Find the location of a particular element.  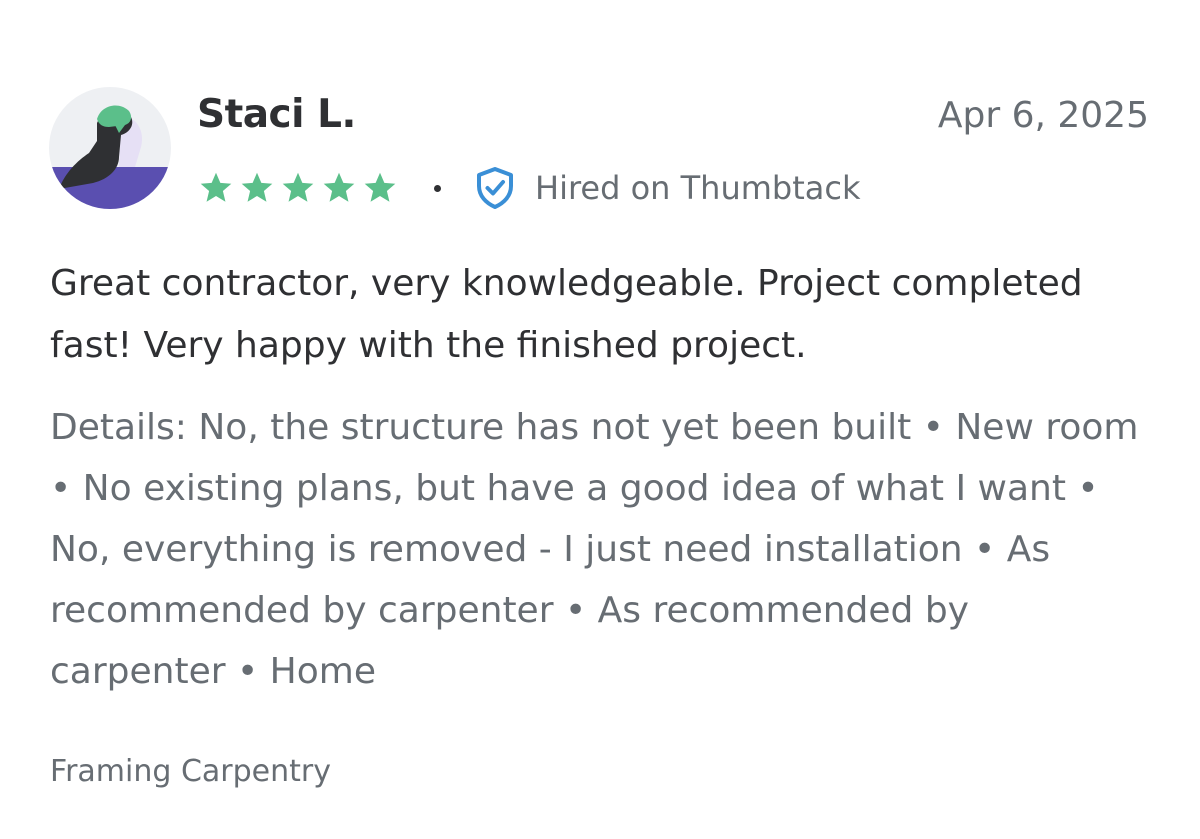

hired-on-thumbtack-label: Hired on Thumbtack is located at coordinates (698, 188).